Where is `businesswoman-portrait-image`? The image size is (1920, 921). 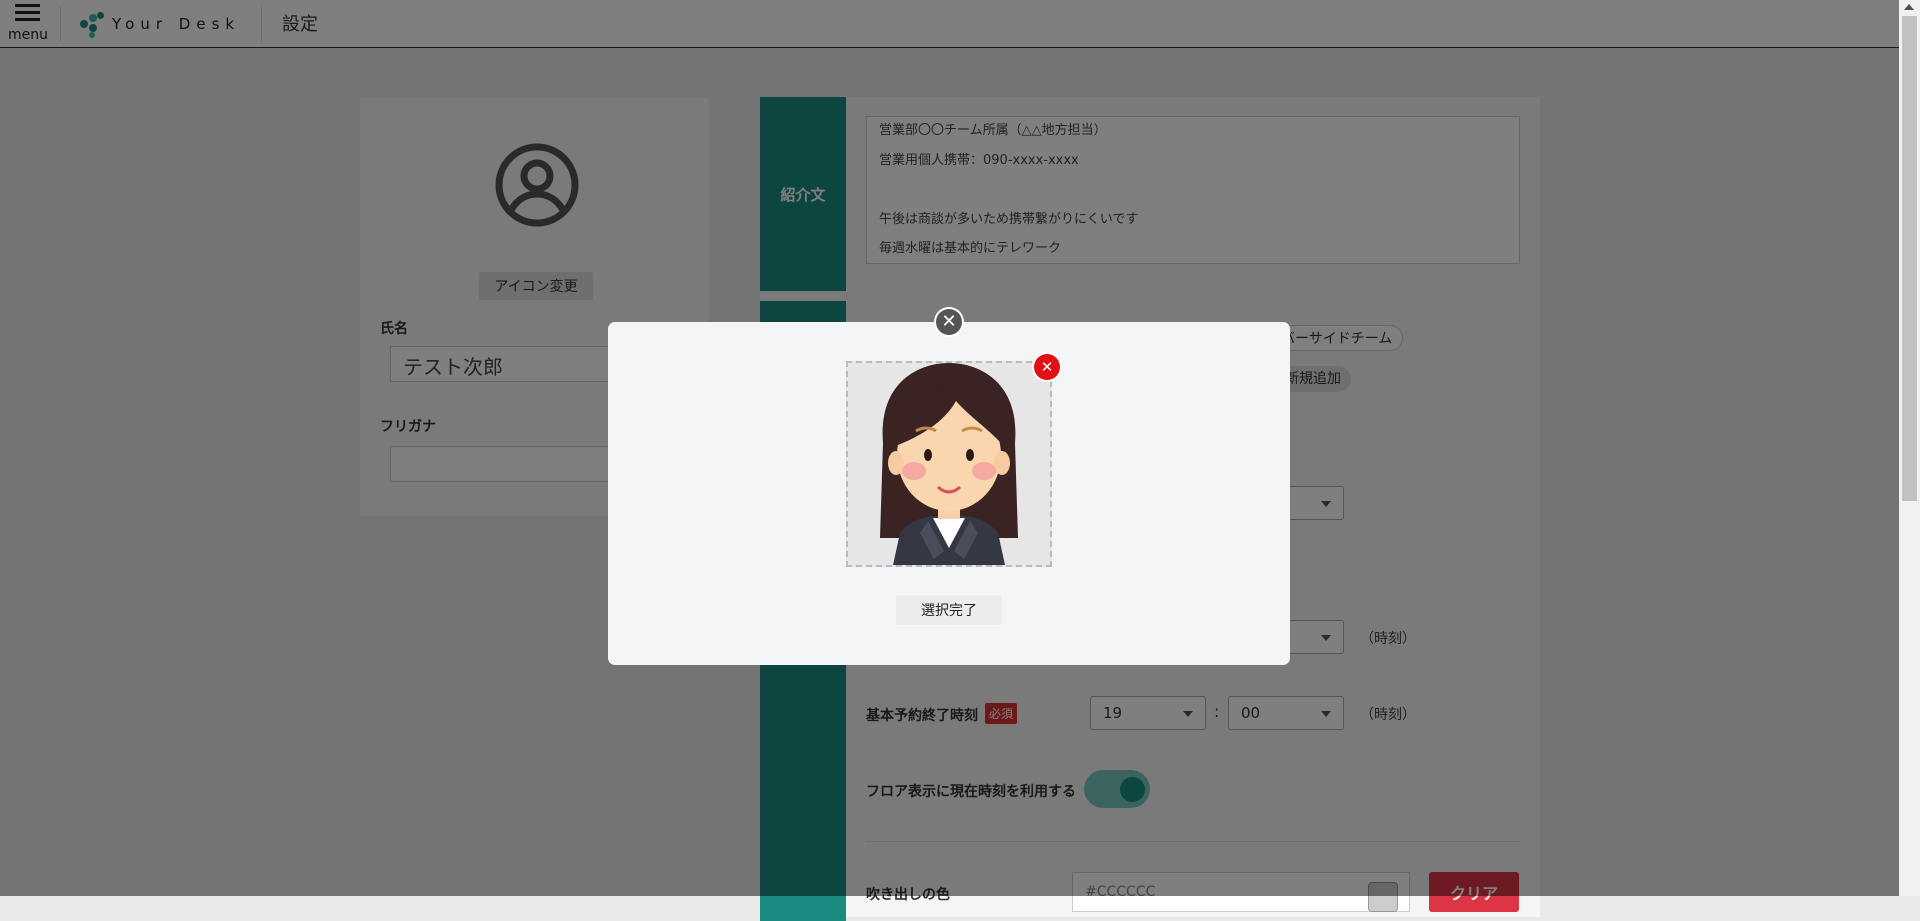
businesswoman-portrait-image is located at coordinates (949, 464).